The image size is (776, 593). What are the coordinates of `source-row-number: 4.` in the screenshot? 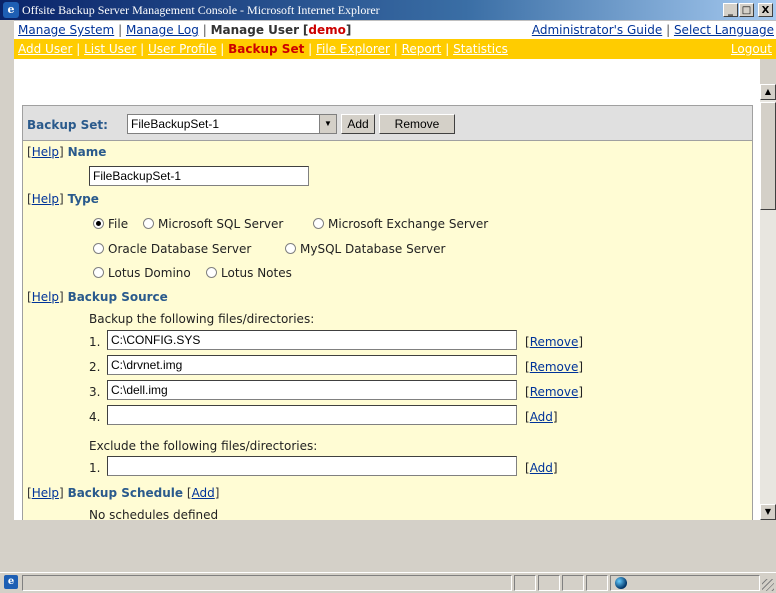 It's located at (95, 417).